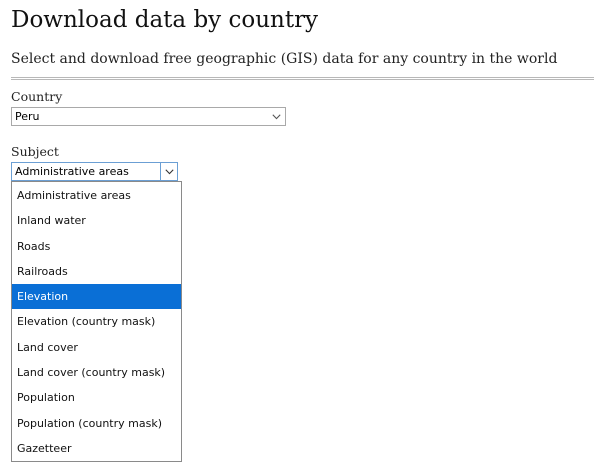  What do you see at coordinates (96, 448) in the screenshot?
I see `subject-option: Gazetteer` at bounding box center [96, 448].